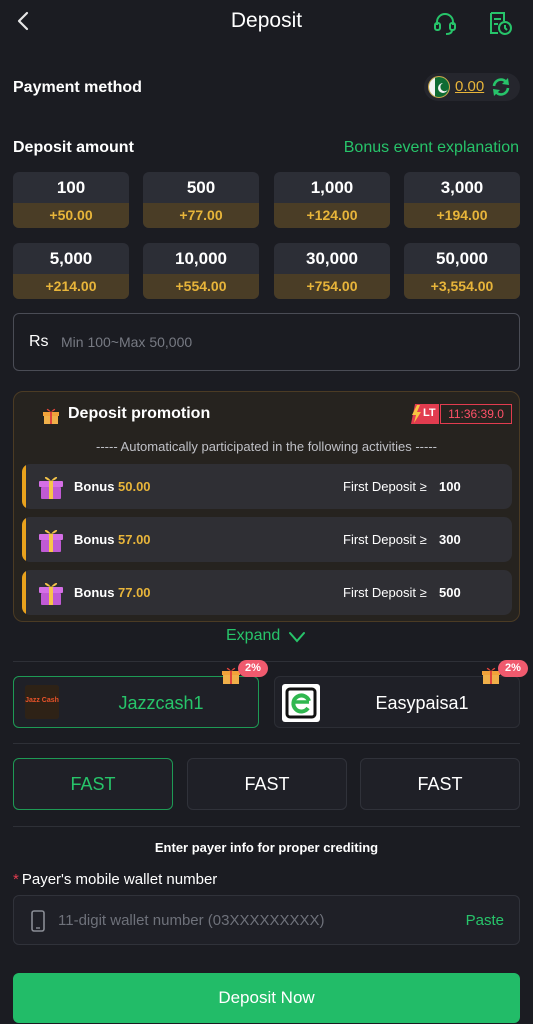  Describe the element at coordinates (297, 637) in the screenshot. I see `chevron-down-icon` at that location.